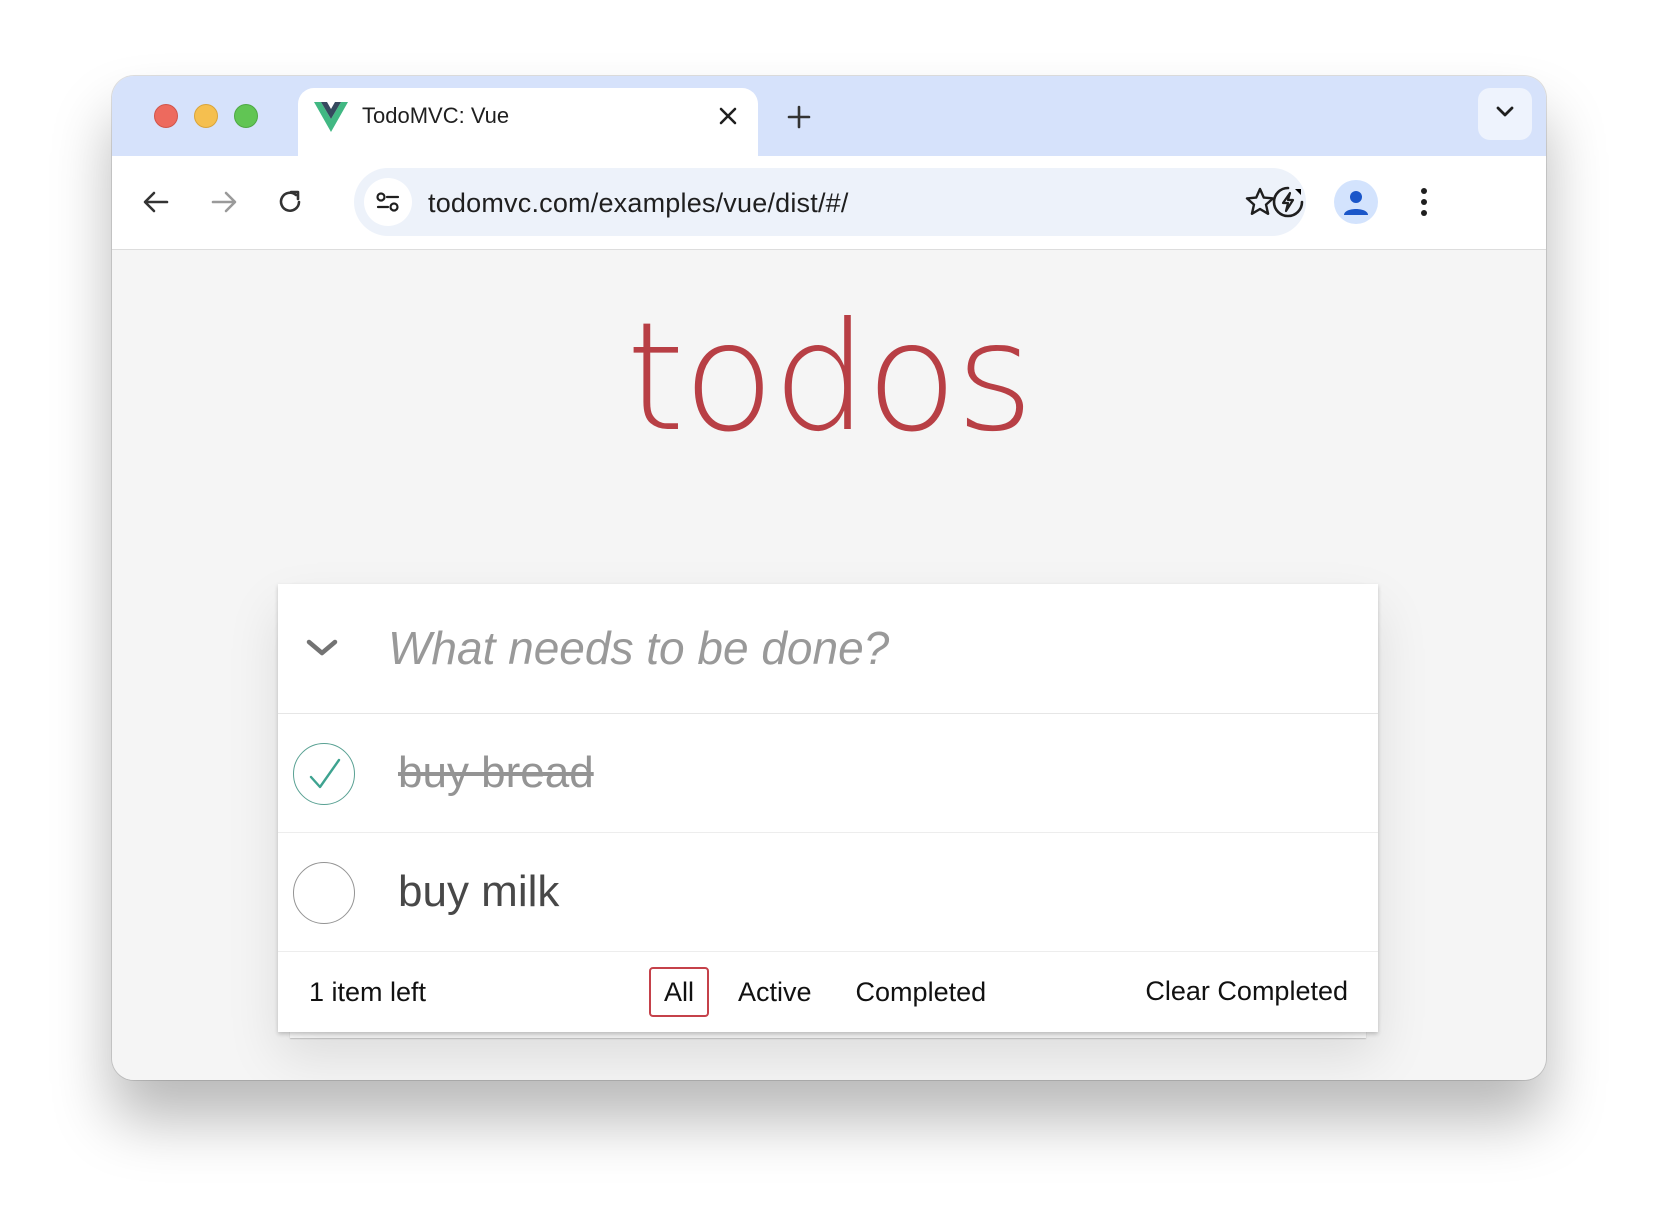 The height and width of the screenshot is (1226, 1656). I want to click on tab-search-button, so click(1505, 114).